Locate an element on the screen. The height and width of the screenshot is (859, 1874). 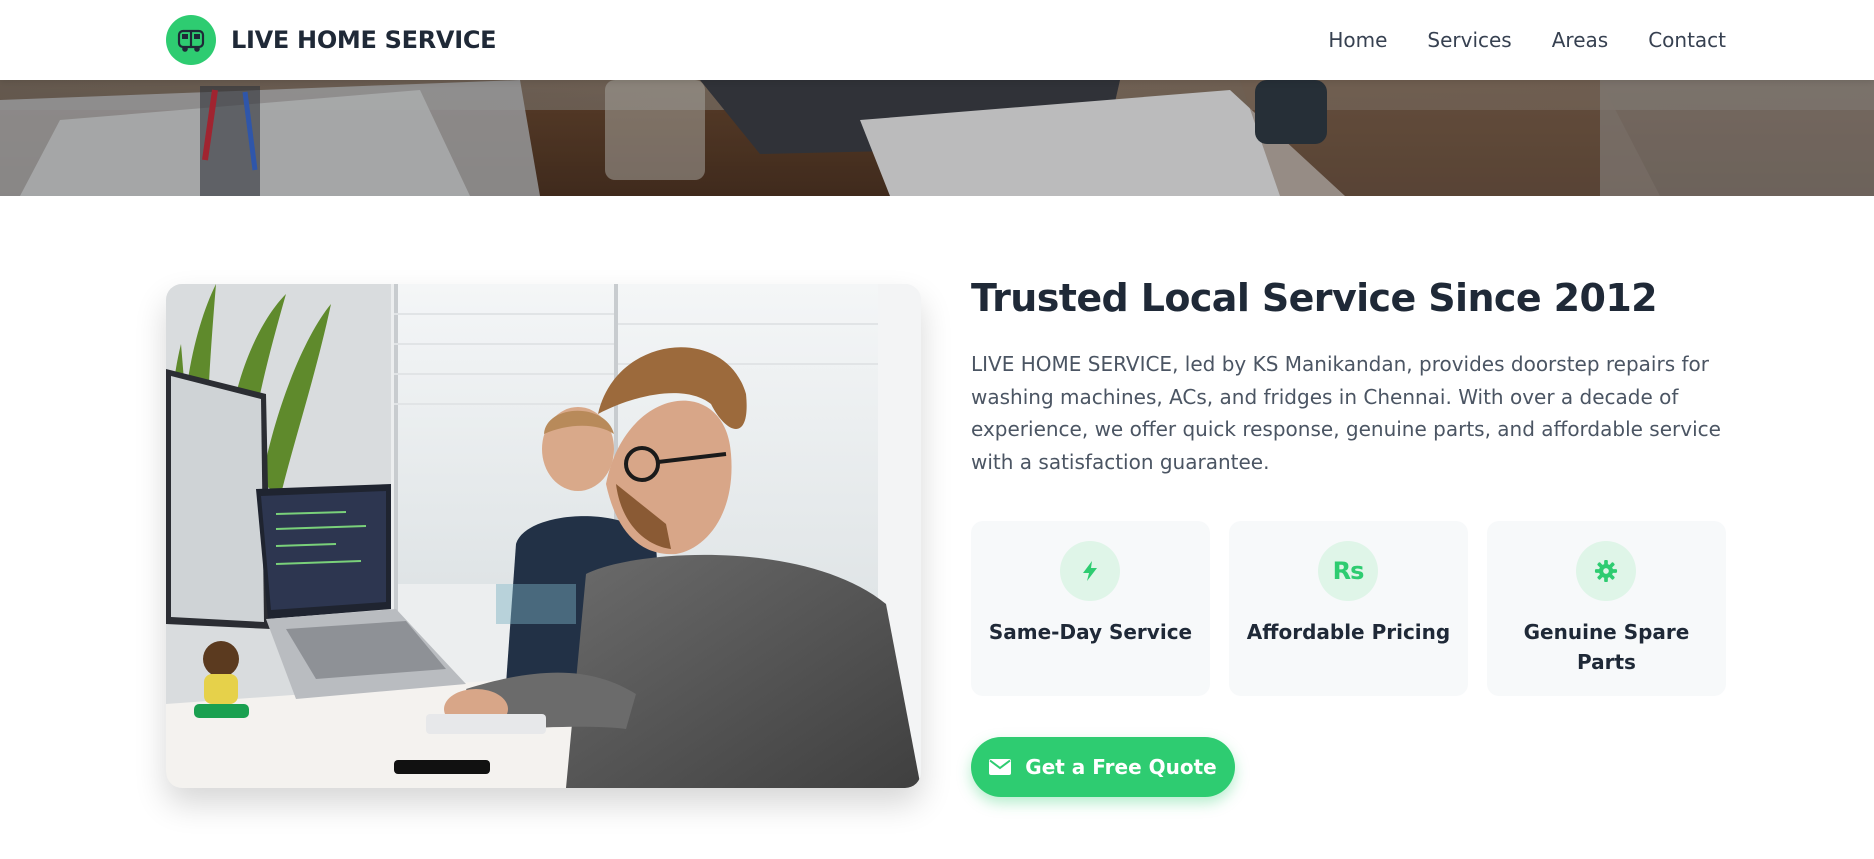
nav-services: Services is located at coordinates (1469, 40).